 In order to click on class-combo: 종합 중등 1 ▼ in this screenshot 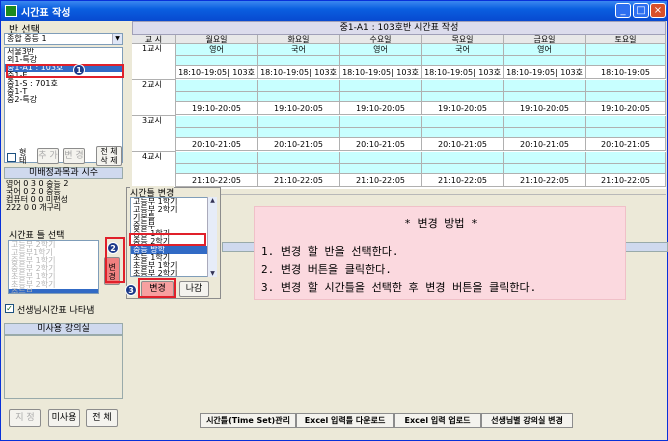, I will do `click(63, 39)`.